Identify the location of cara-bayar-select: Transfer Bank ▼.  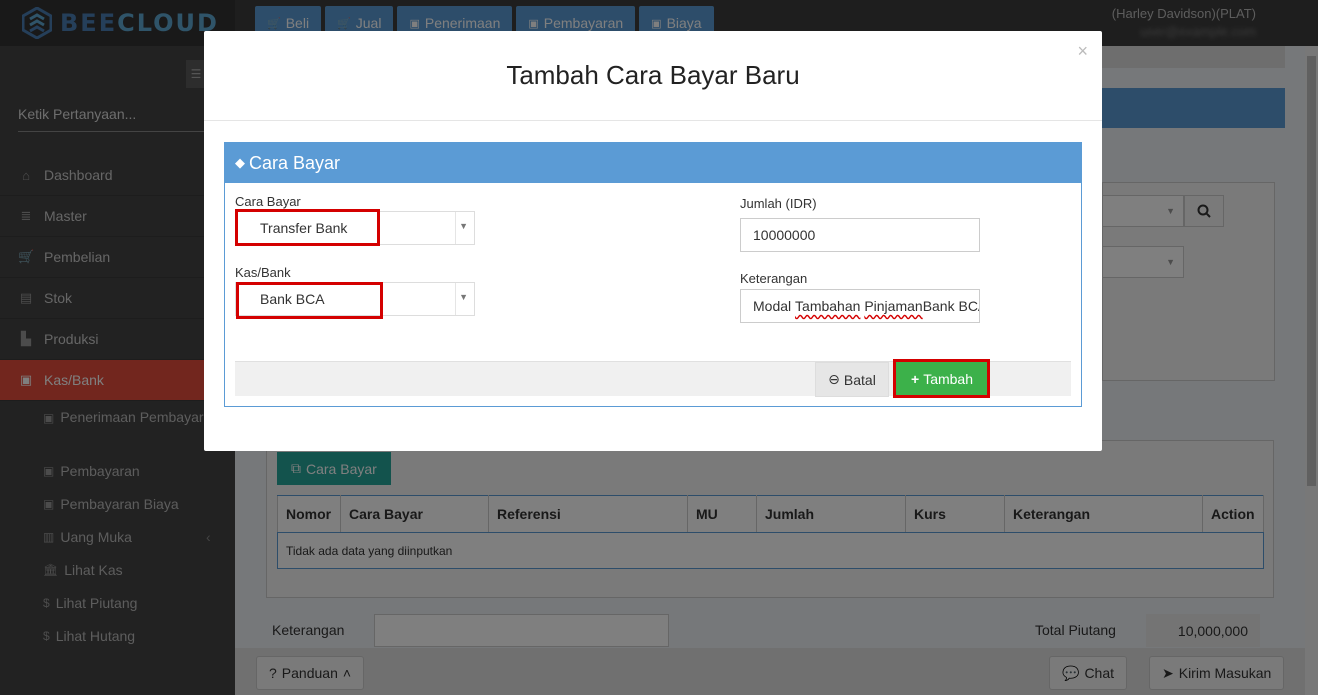
(355, 228).